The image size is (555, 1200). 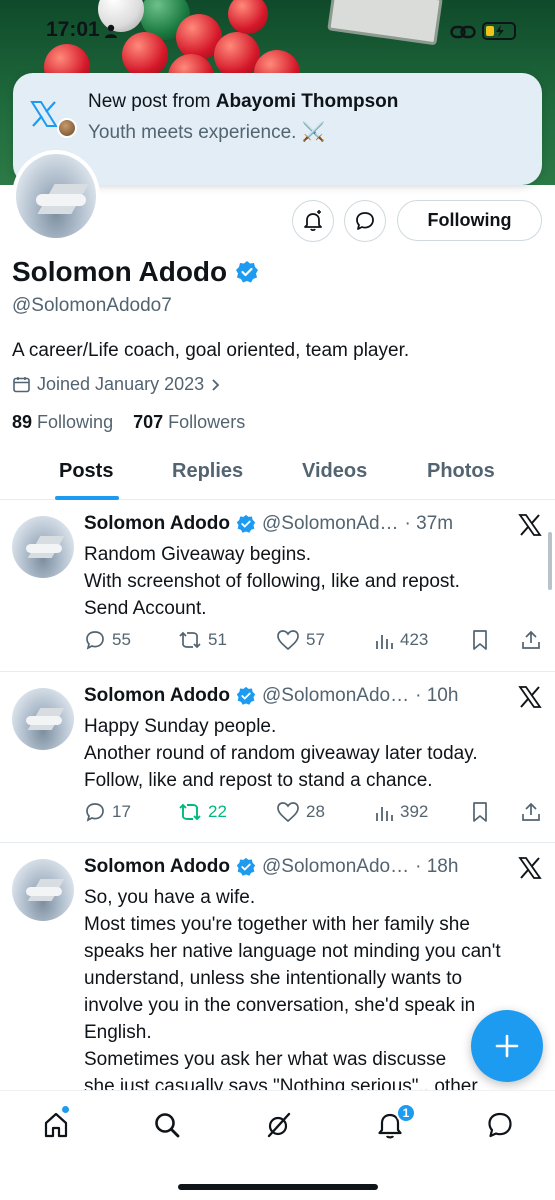 What do you see at coordinates (277, 475) in the screenshot?
I see `profile-tabs: Posts Replies Videos Photos` at bounding box center [277, 475].